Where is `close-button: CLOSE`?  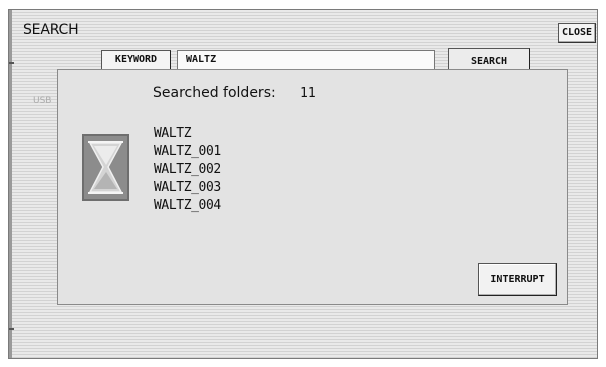
close-button: CLOSE is located at coordinates (577, 33).